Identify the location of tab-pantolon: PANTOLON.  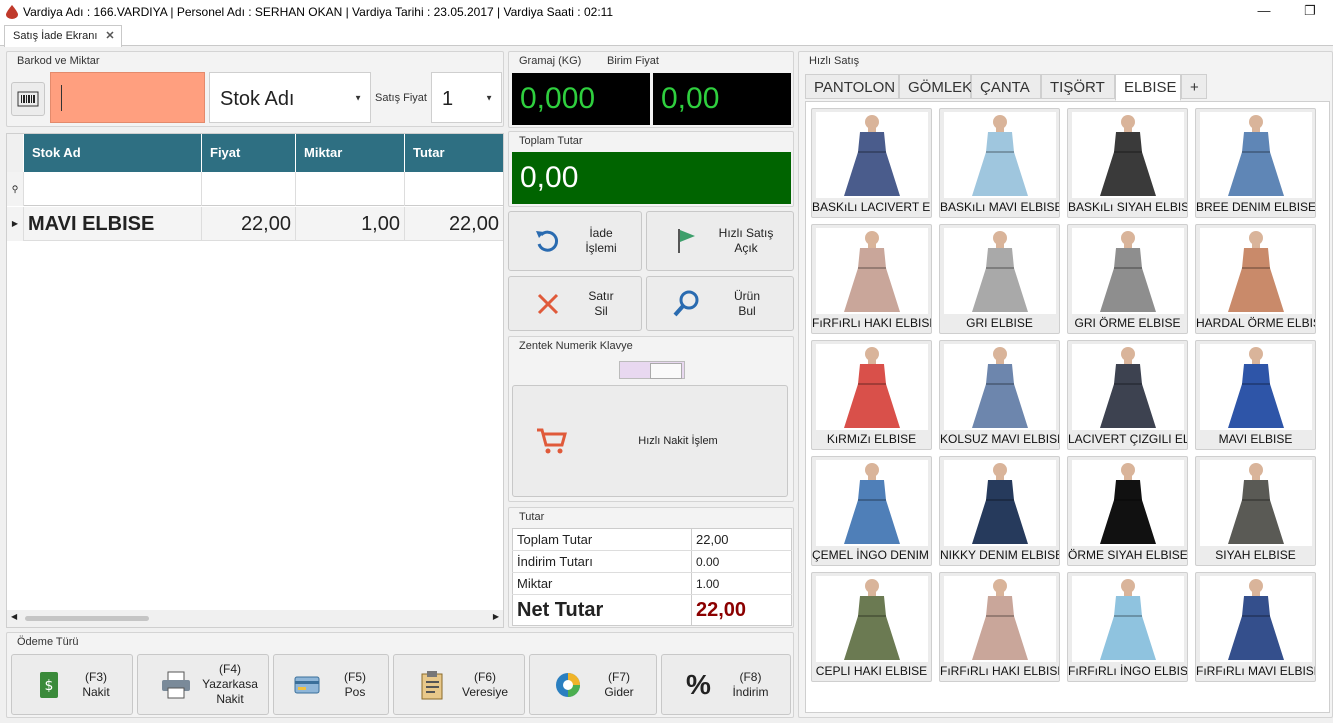
(852, 86).